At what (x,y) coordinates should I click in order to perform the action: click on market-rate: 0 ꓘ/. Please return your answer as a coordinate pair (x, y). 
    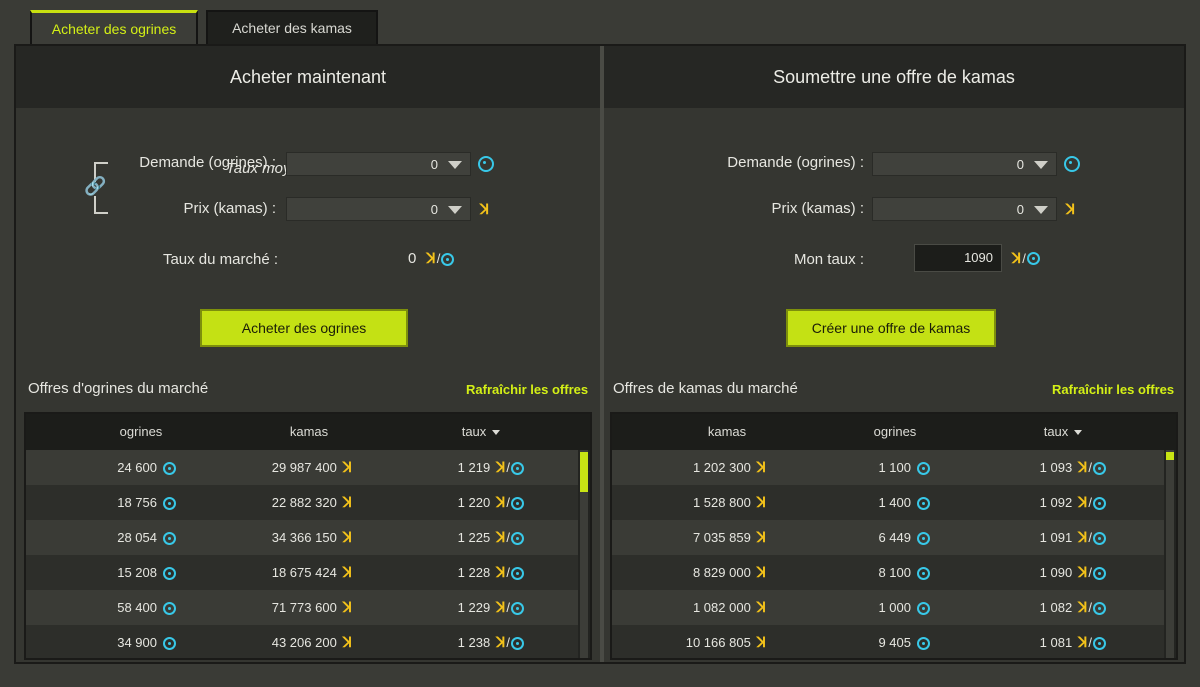
    Looking at the image, I should click on (431, 258).